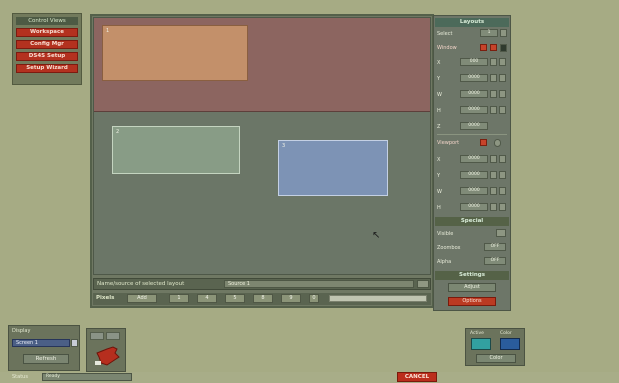  Describe the element at coordinates (501, 233) in the screenshot. I see `visible-toggle` at that location.